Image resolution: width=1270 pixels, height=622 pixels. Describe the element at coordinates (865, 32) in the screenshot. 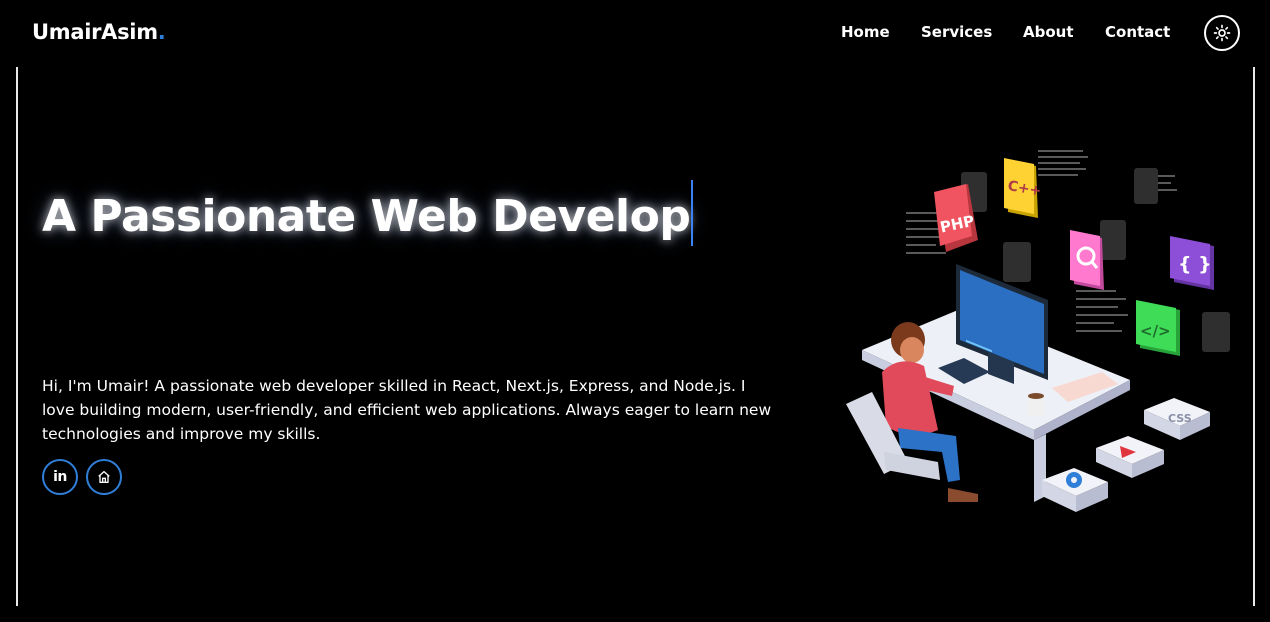

I see `nav-home: Home` at that location.